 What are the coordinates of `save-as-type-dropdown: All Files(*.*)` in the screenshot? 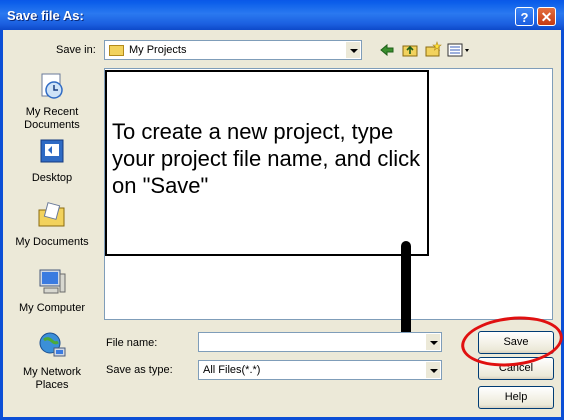 It's located at (320, 370).